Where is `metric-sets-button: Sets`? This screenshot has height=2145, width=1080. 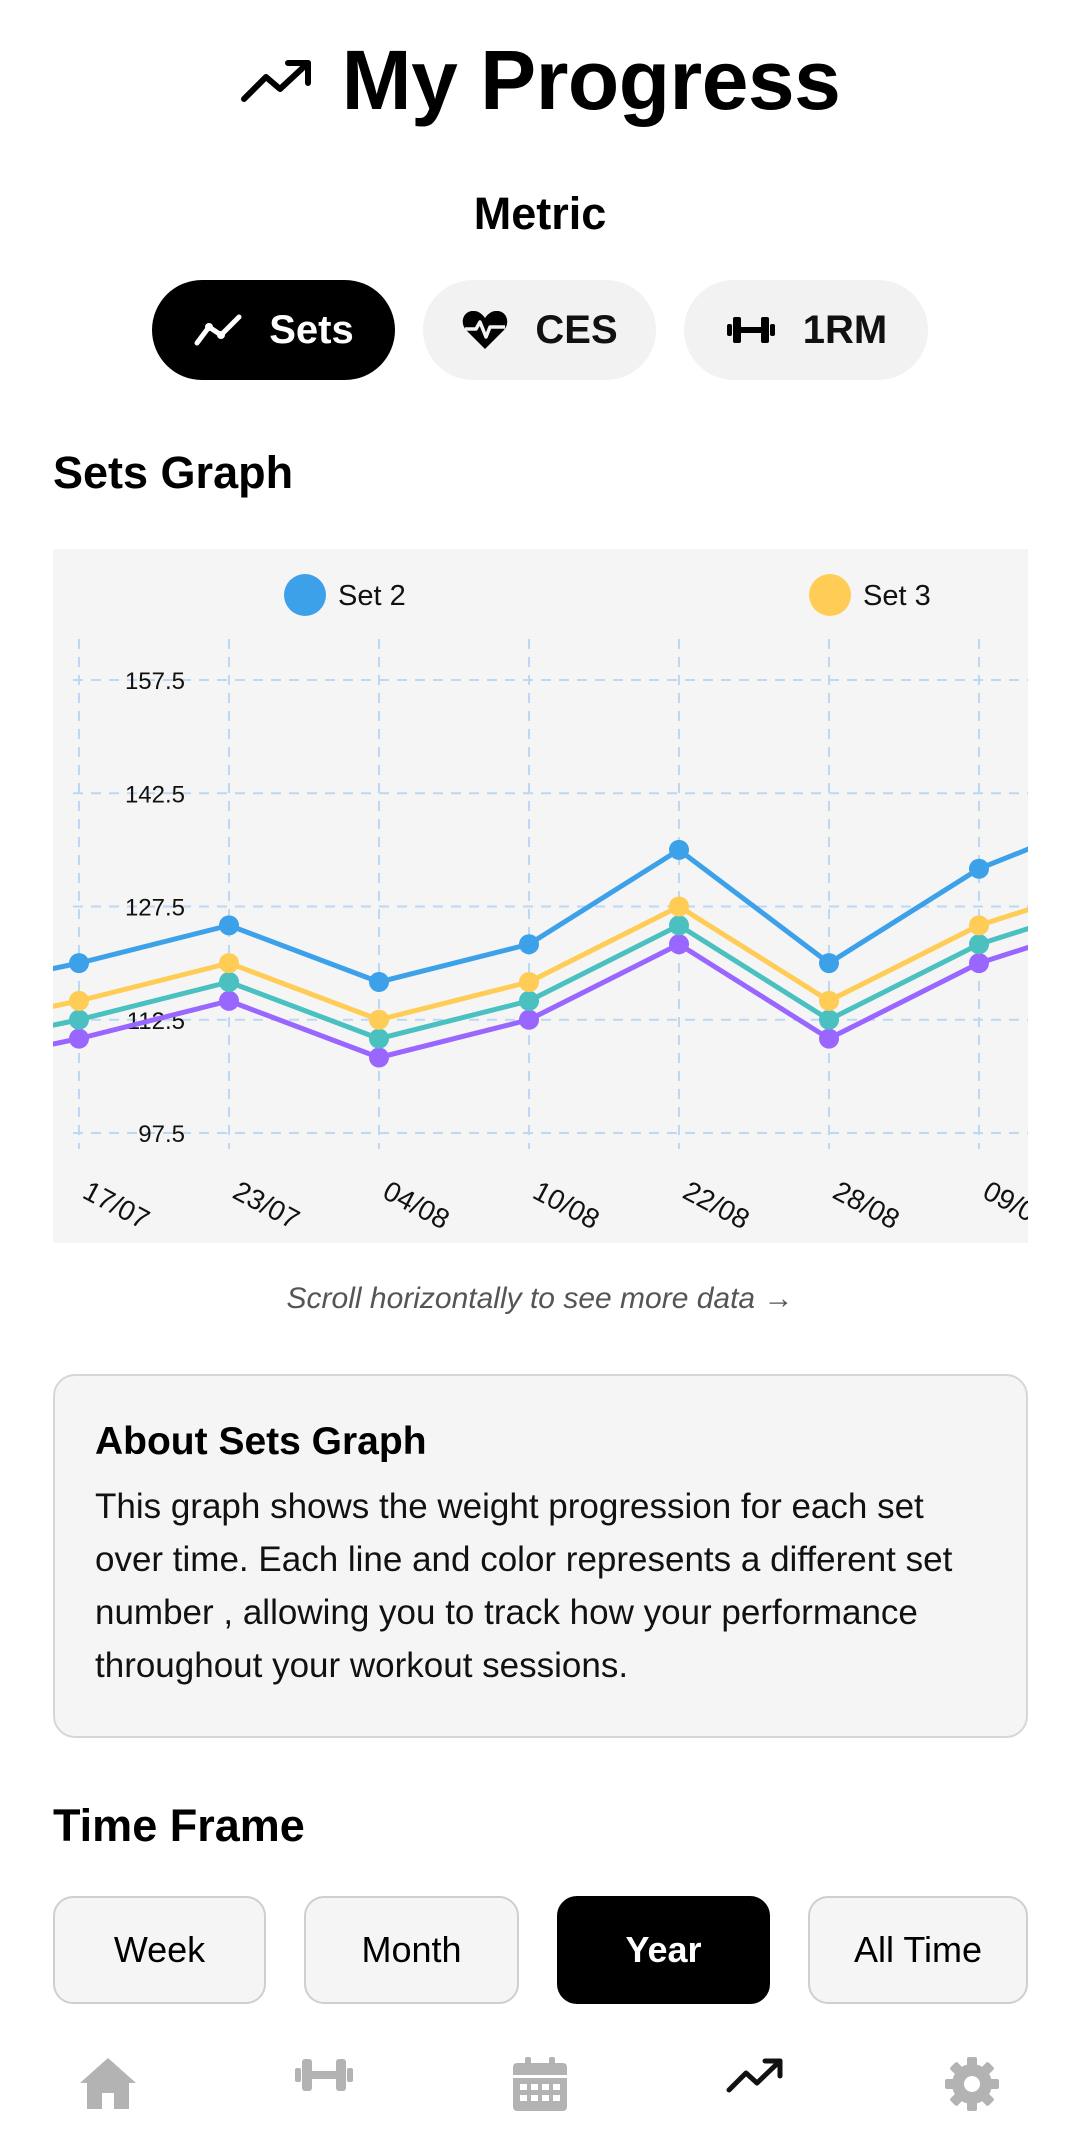
metric-sets-button: Sets is located at coordinates (273, 330).